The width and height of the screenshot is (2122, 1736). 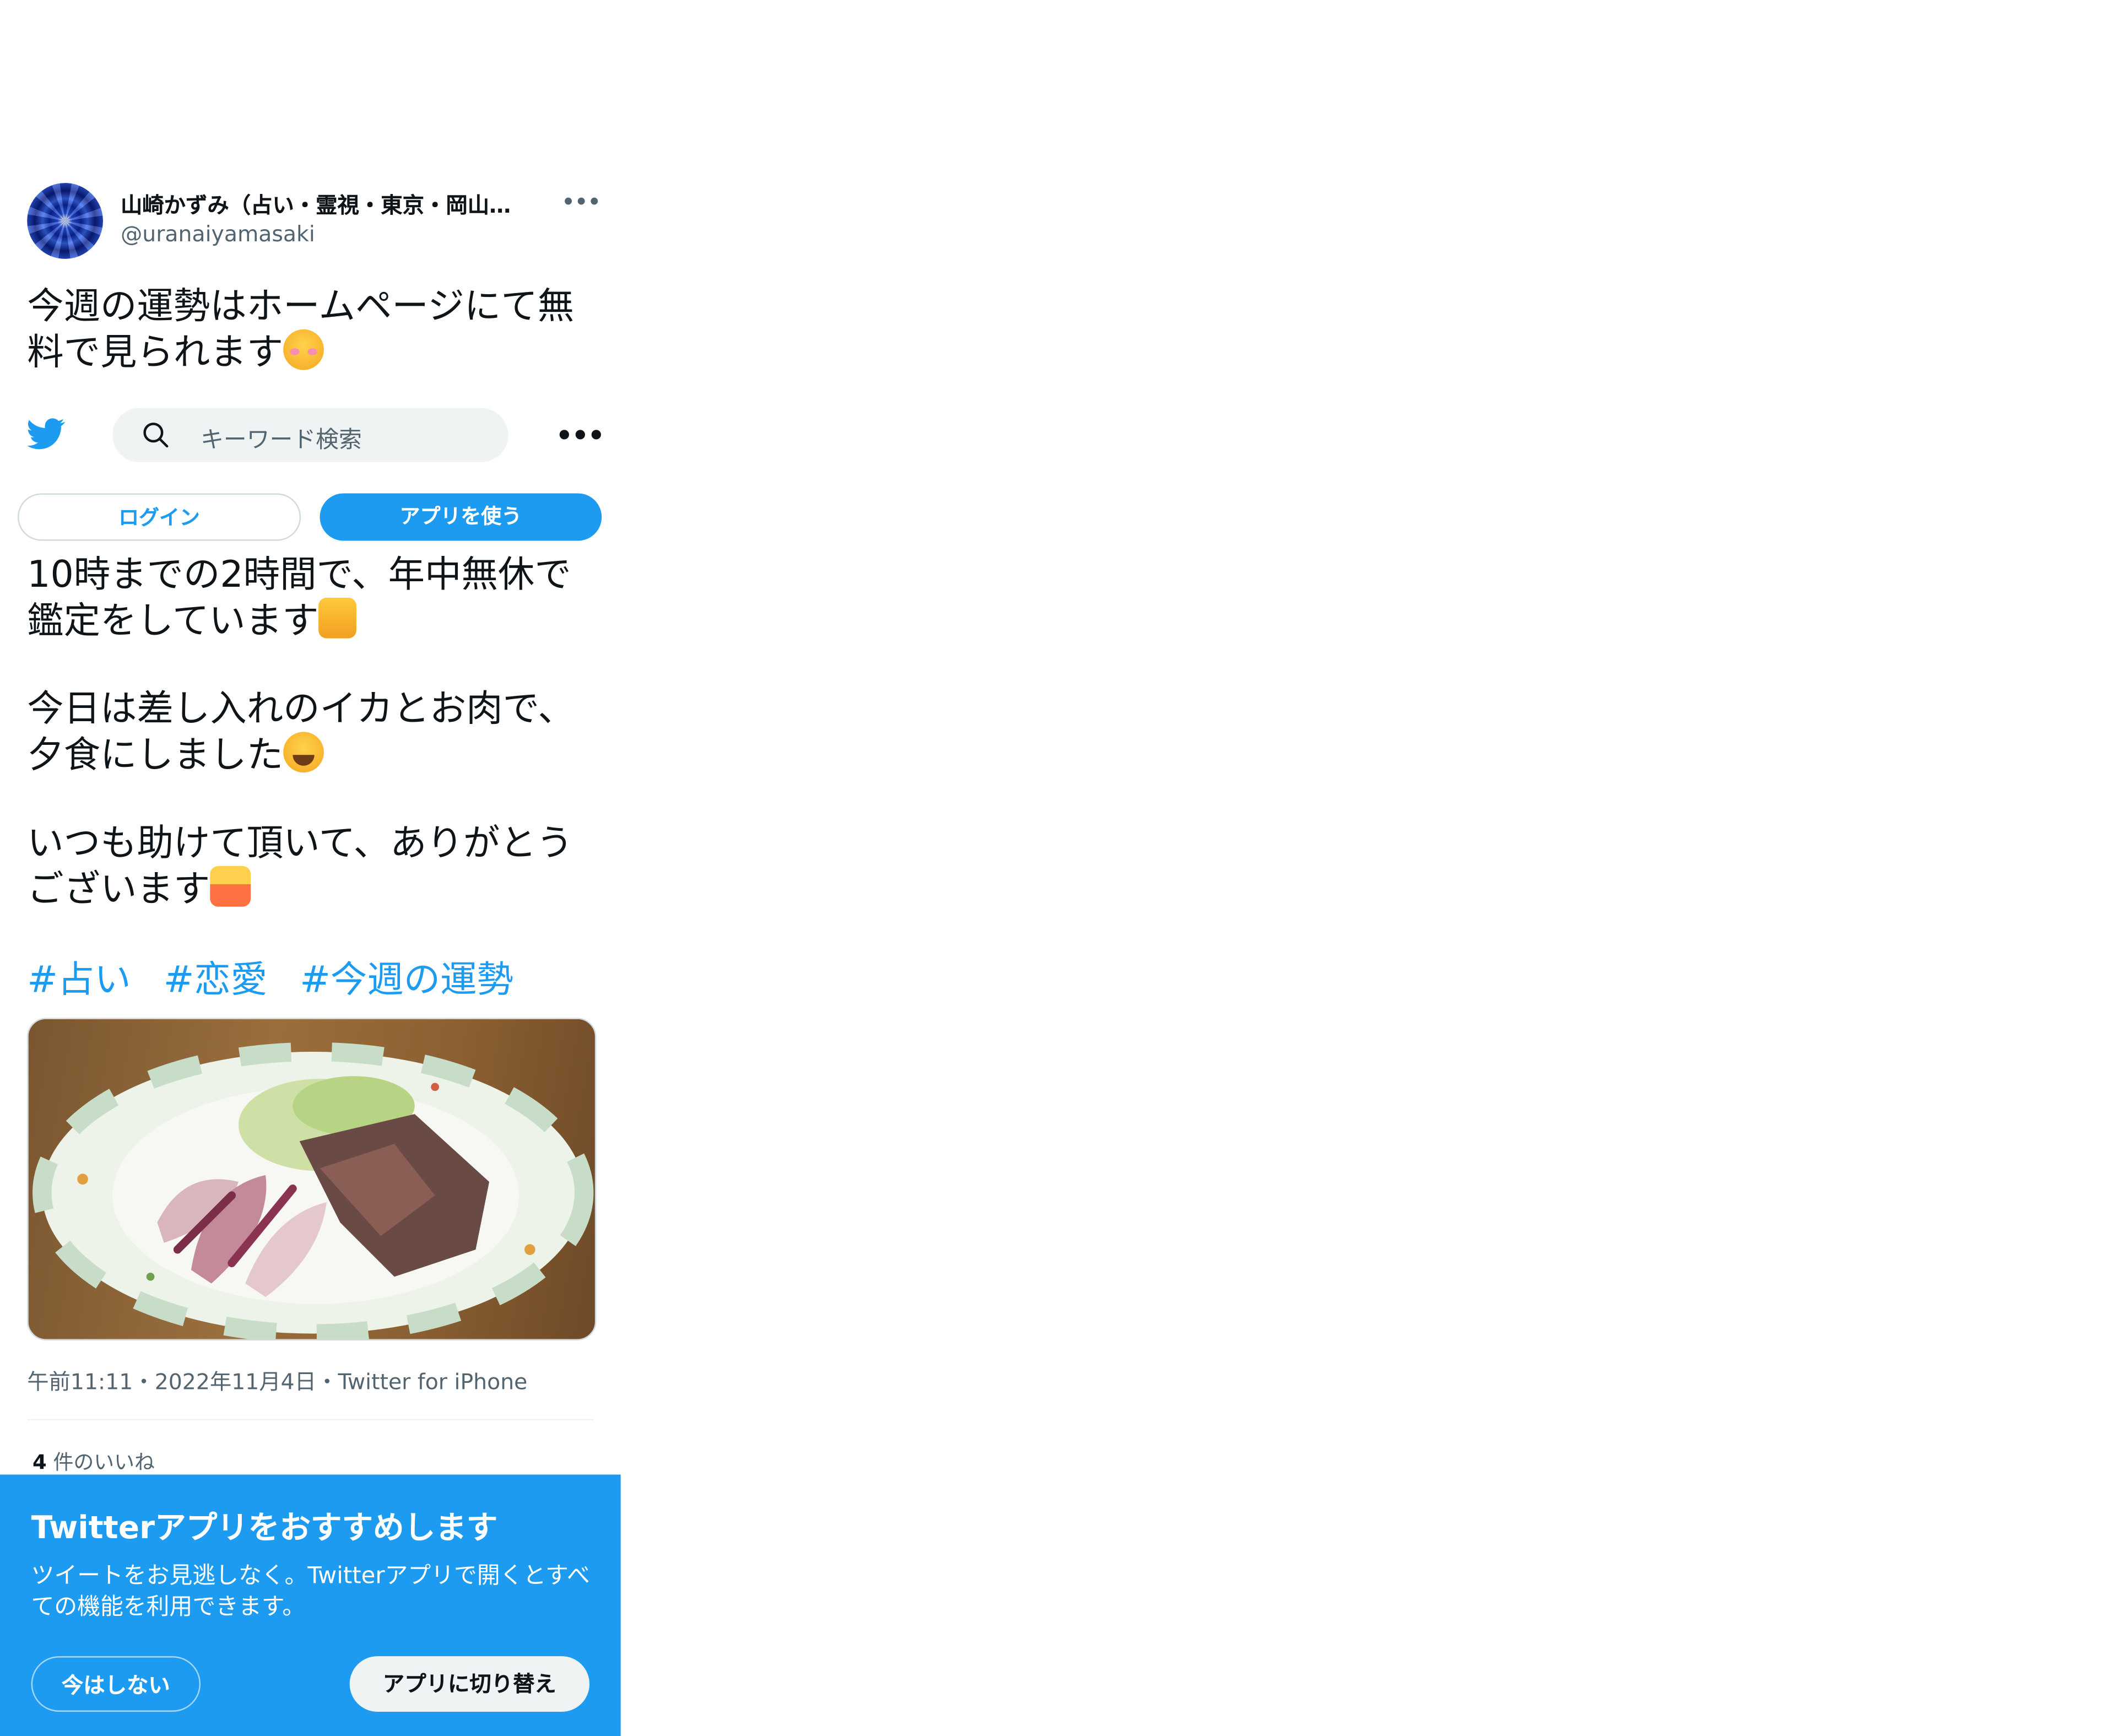 What do you see at coordinates (337, 618) in the screenshot?
I see `folded-hands-emoji-icon` at bounding box center [337, 618].